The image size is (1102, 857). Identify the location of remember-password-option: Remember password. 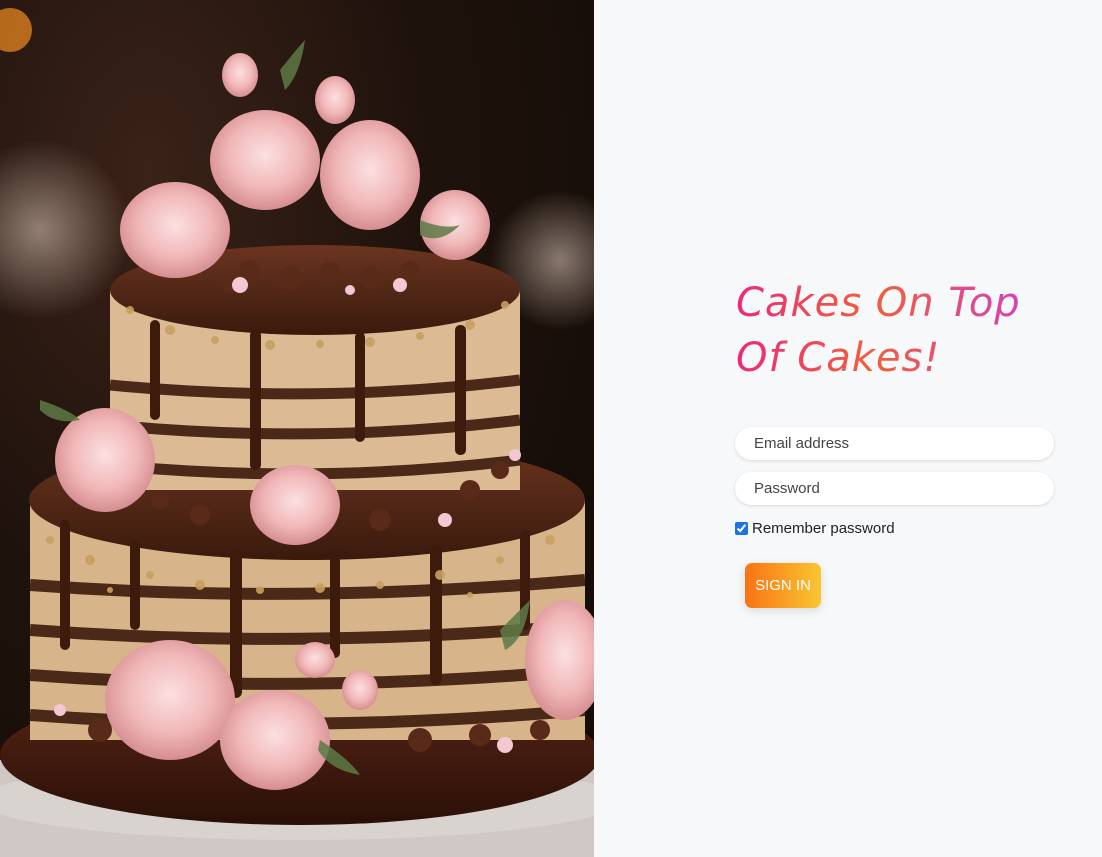
(815, 528).